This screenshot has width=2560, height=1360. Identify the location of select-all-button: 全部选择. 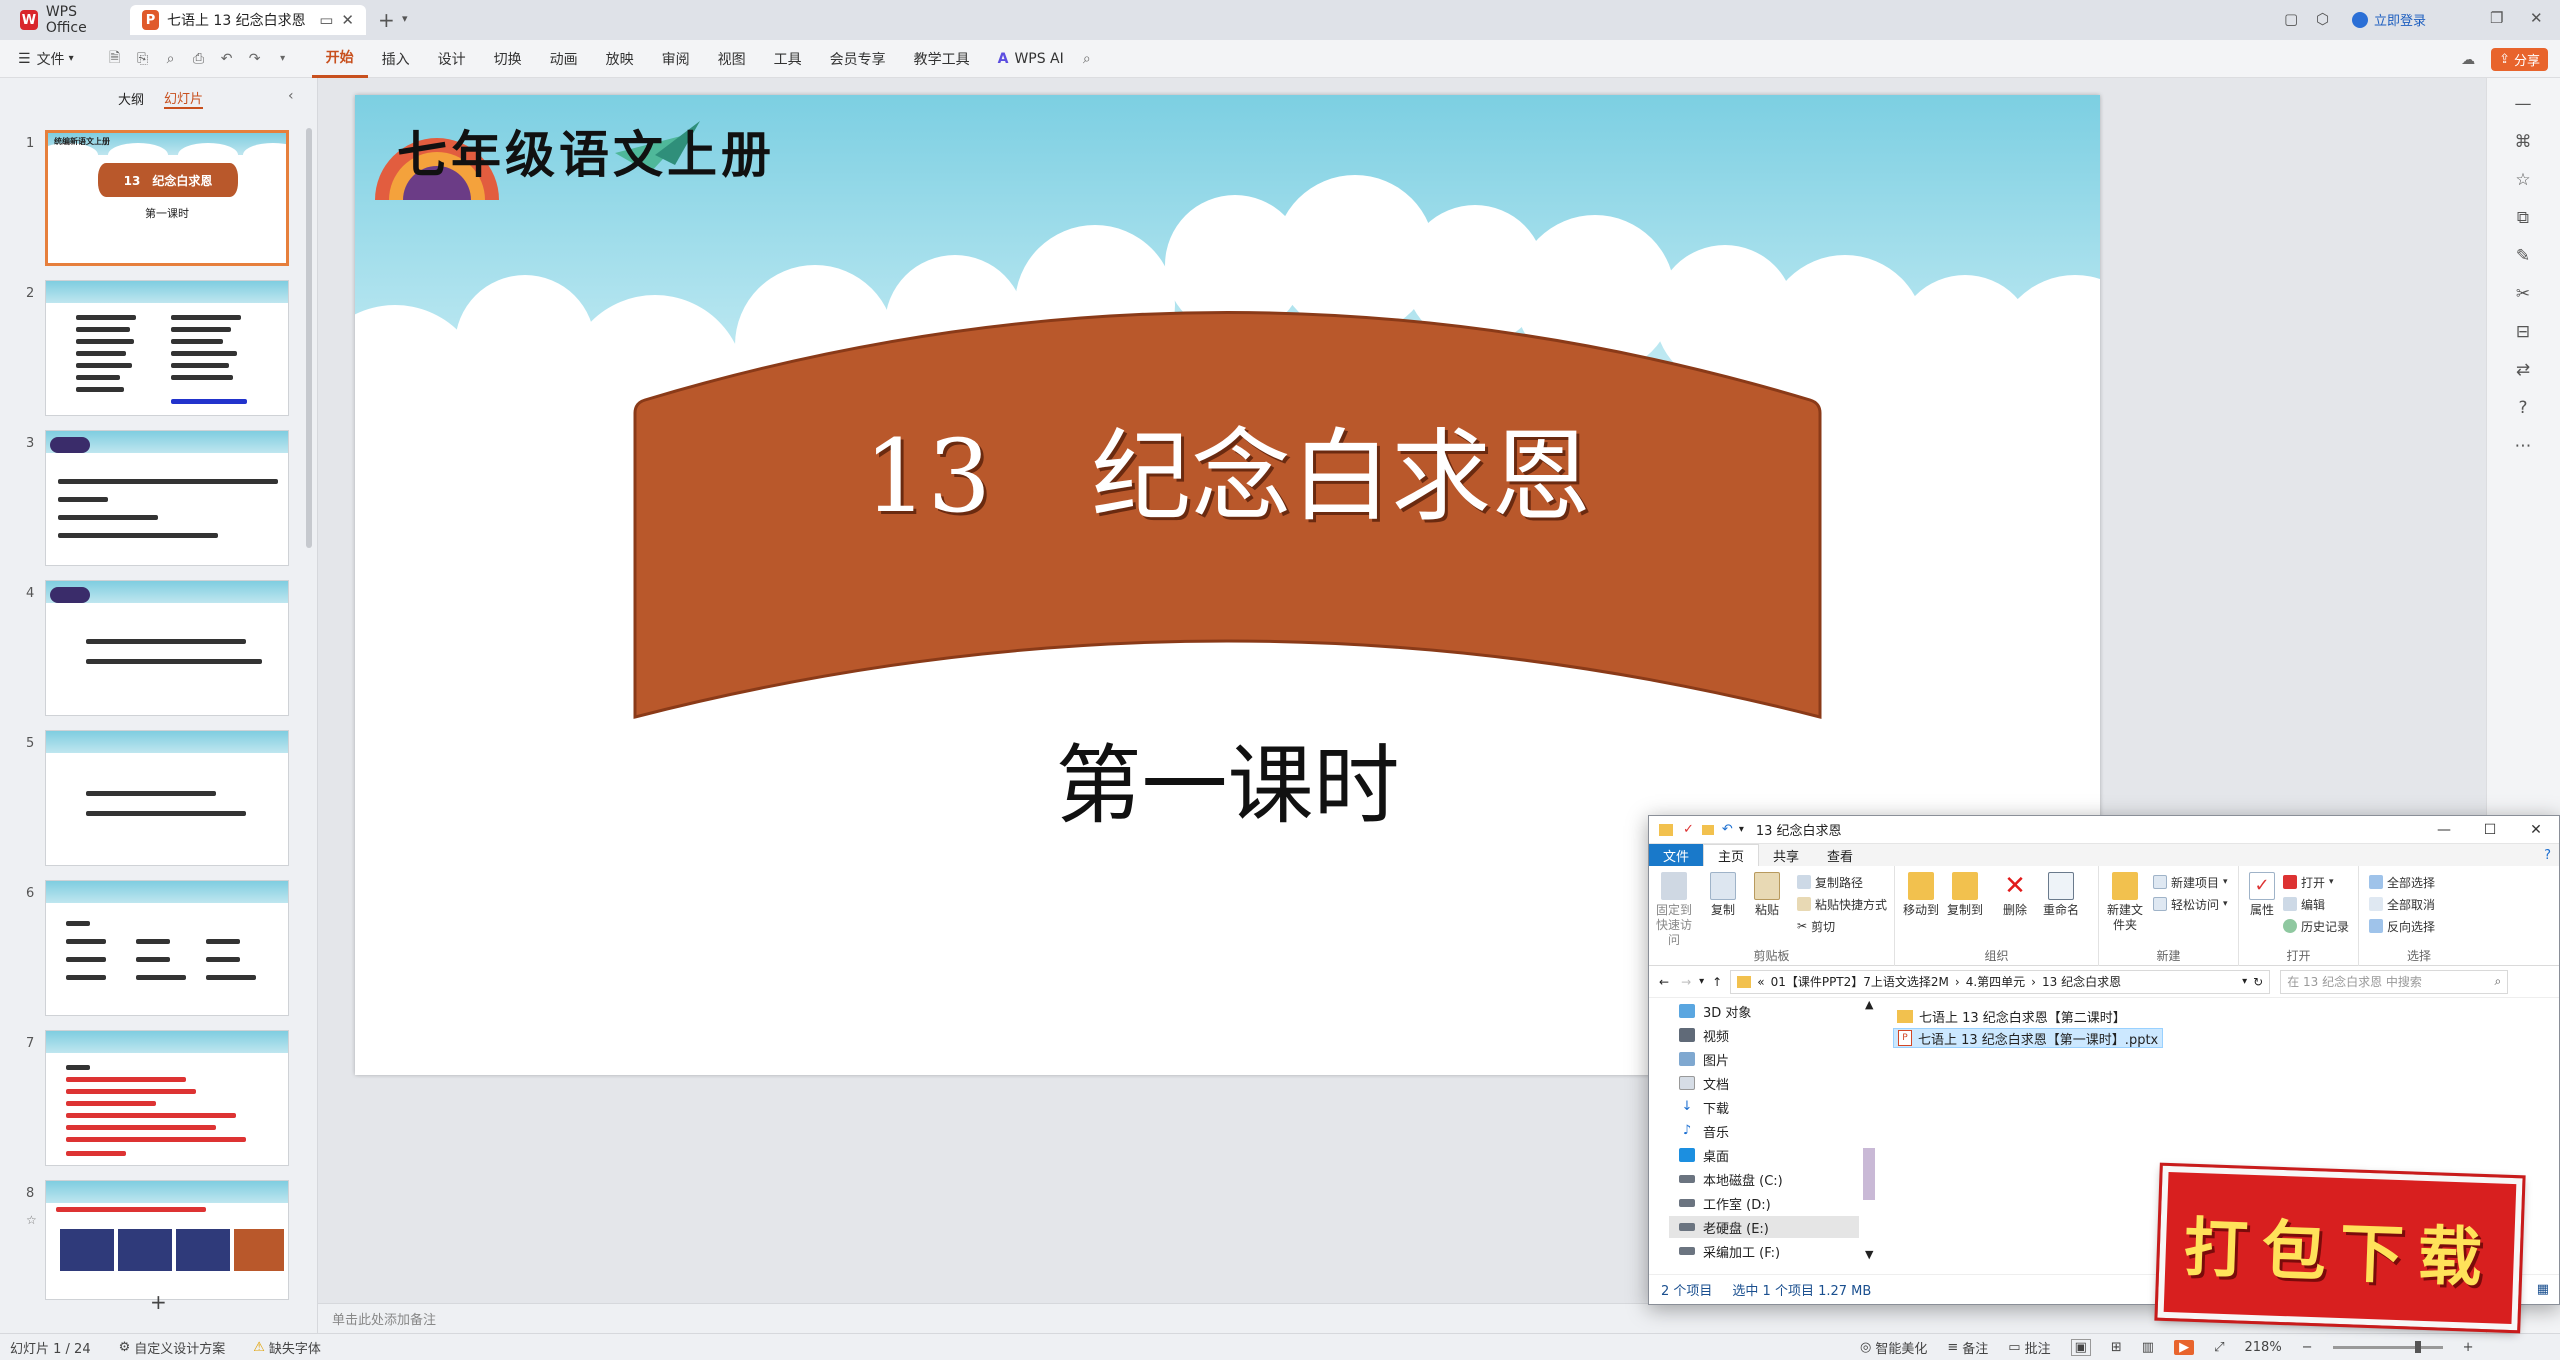
(2402, 882).